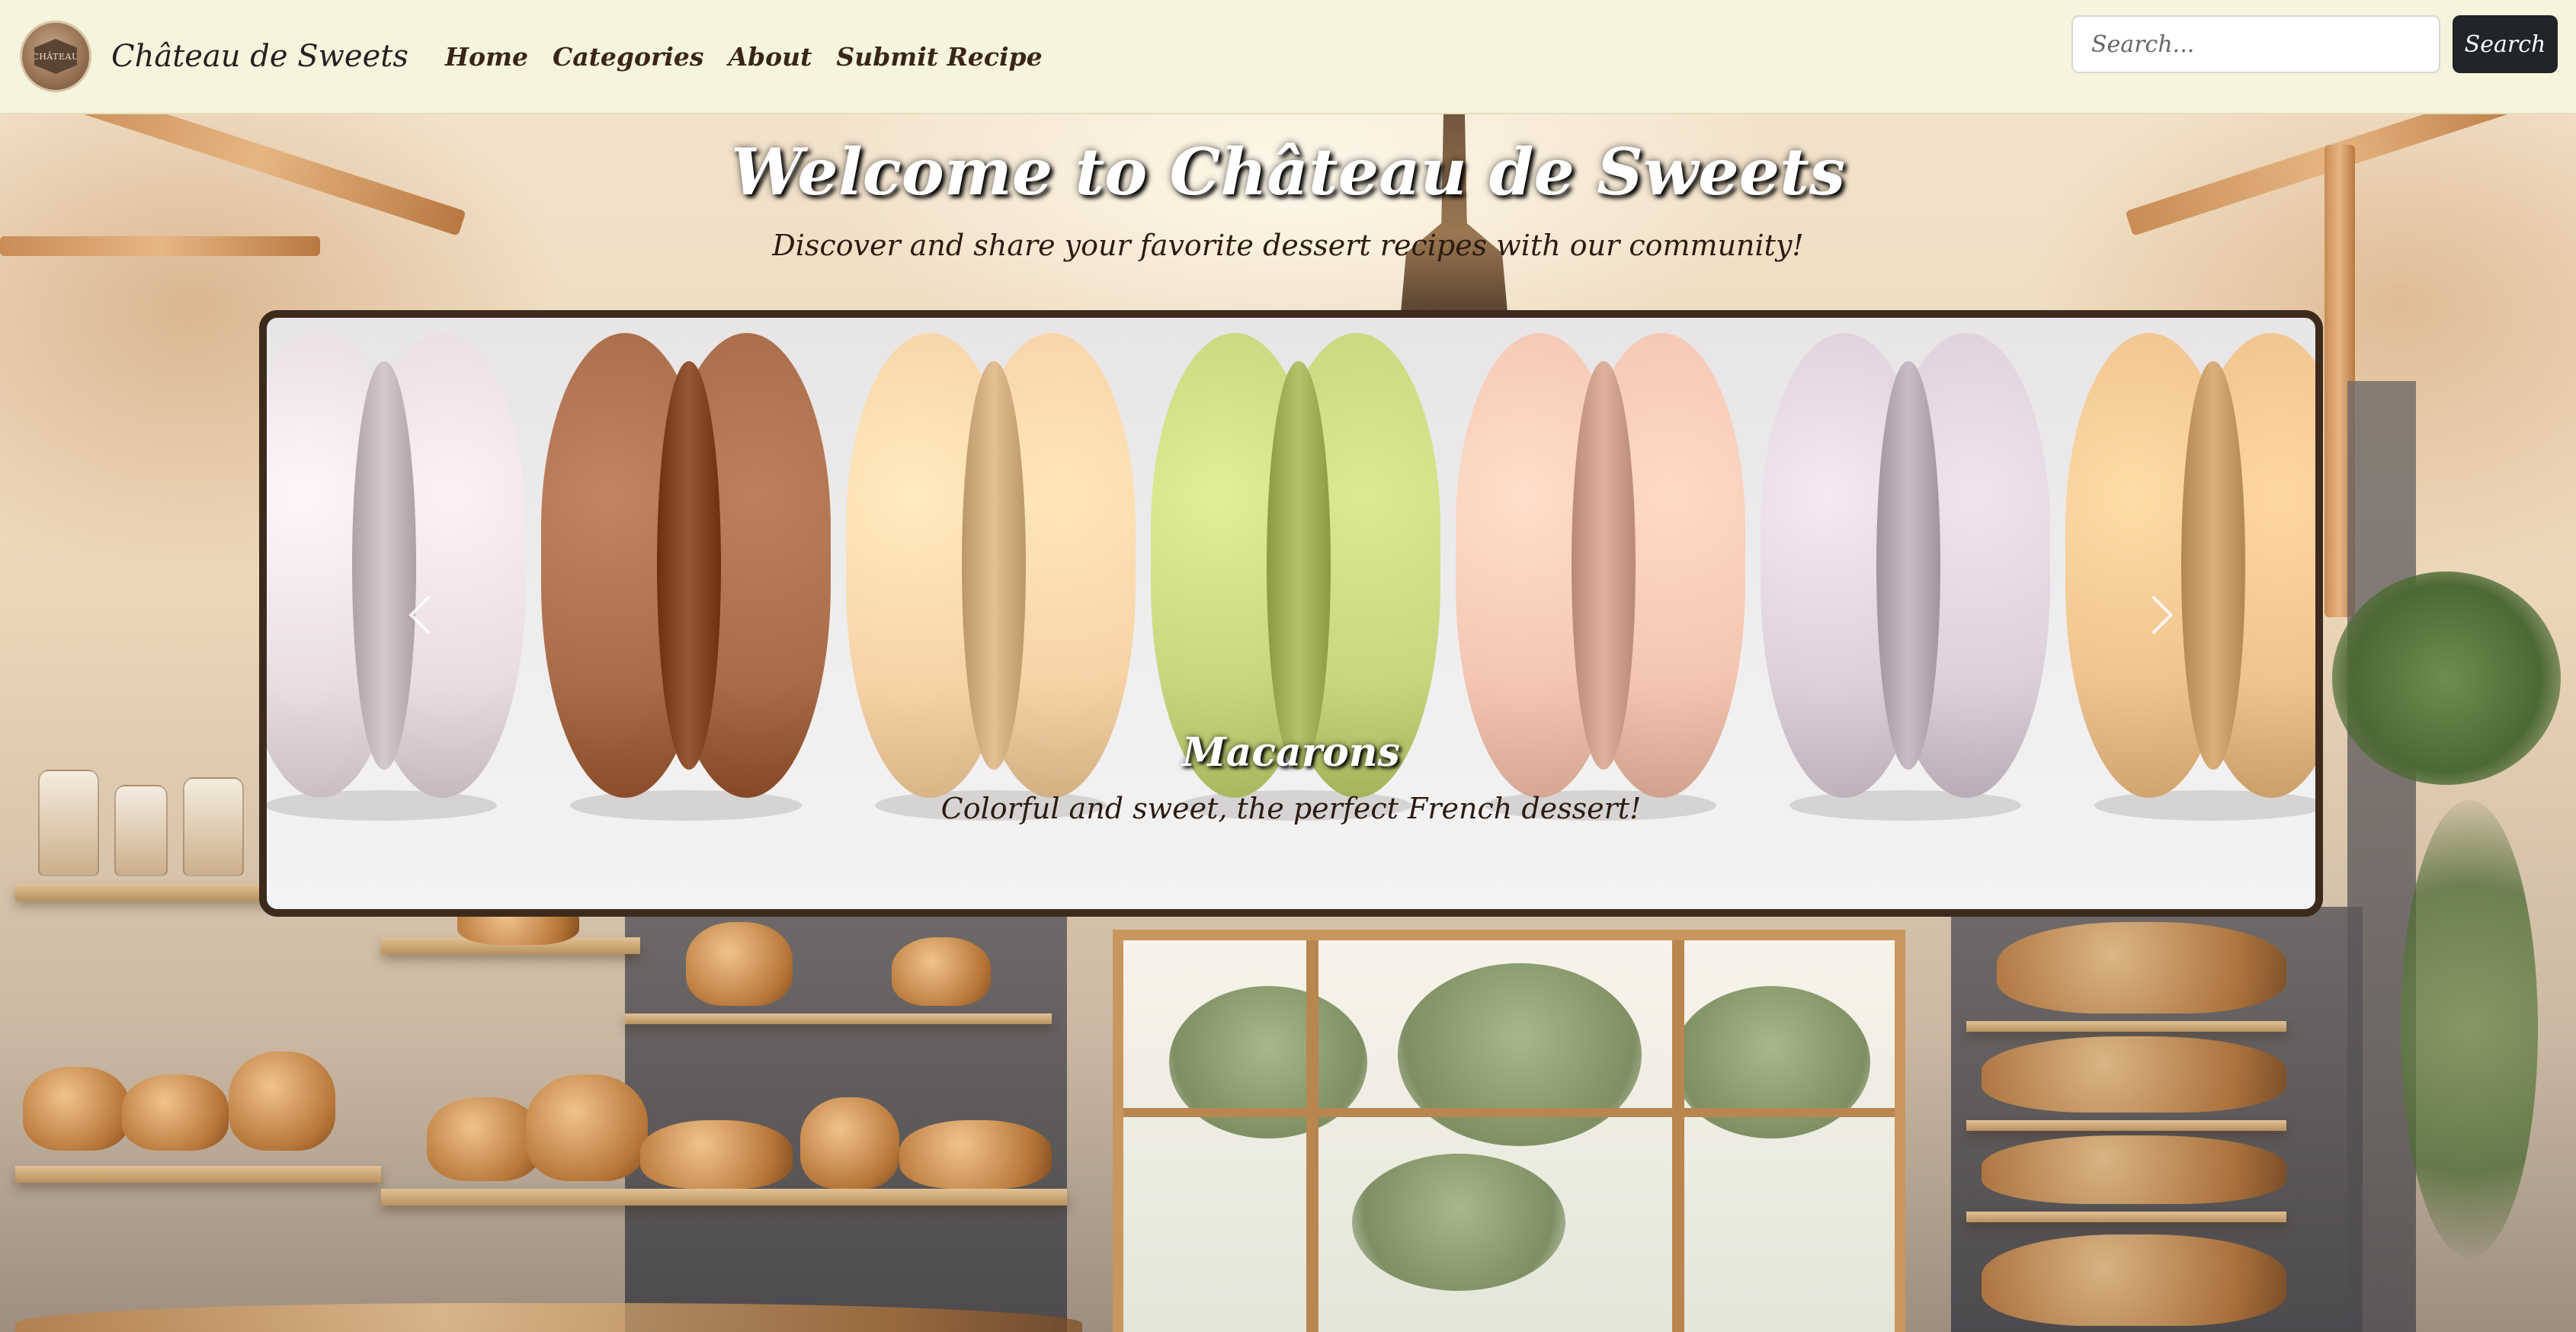  I want to click on search-button: Search, so click(2505, 44).